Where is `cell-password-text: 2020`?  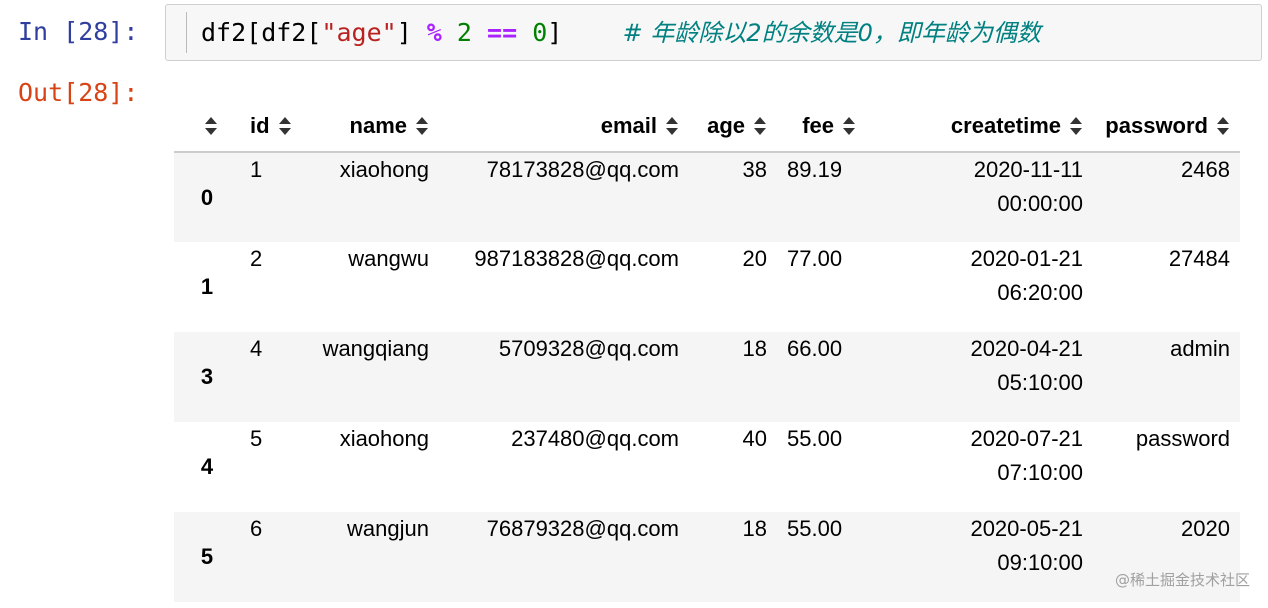
cell-password-text: 2020 is located at coordinates (1205, 528).